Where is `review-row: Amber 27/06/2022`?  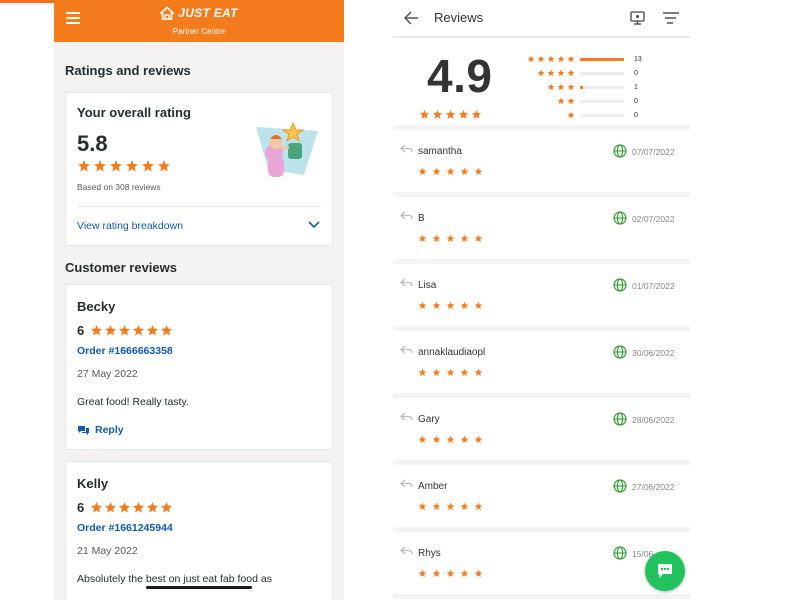
review-row: Amber 27/06/2022 is located at coordinates (541, 501).